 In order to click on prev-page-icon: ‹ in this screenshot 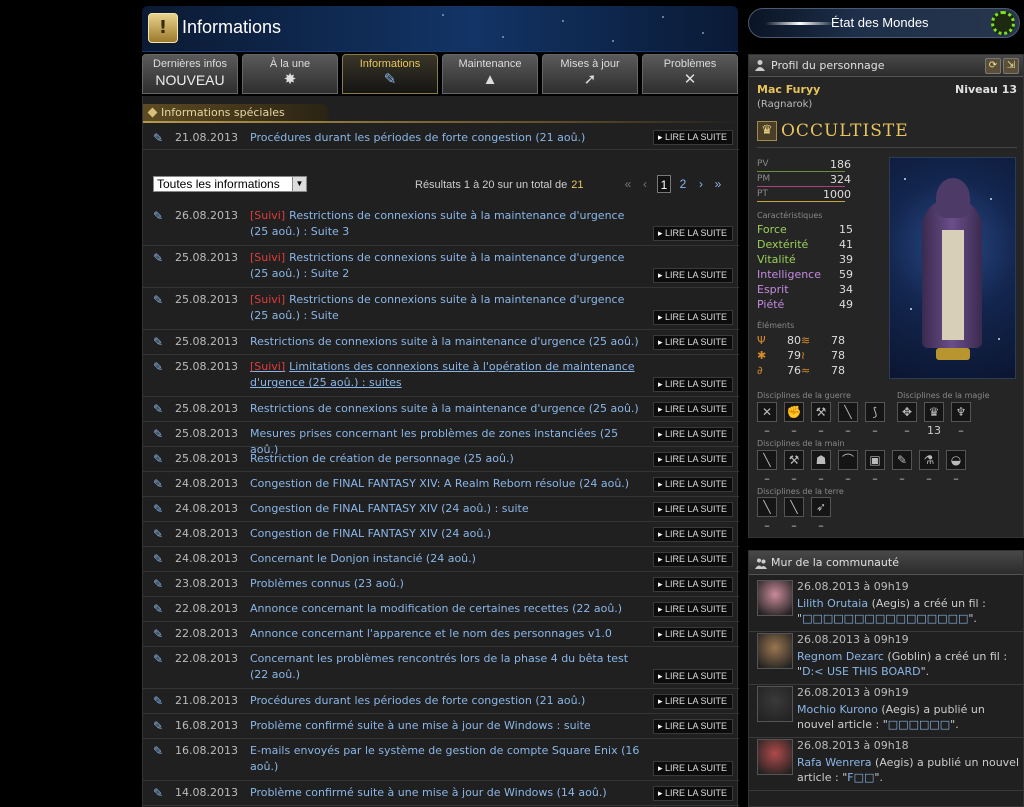, I will do `click(645, 184)`.